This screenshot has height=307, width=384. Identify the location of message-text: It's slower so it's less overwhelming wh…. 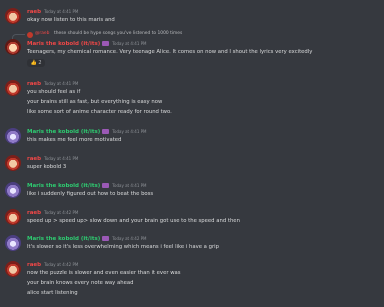
(123, 247).